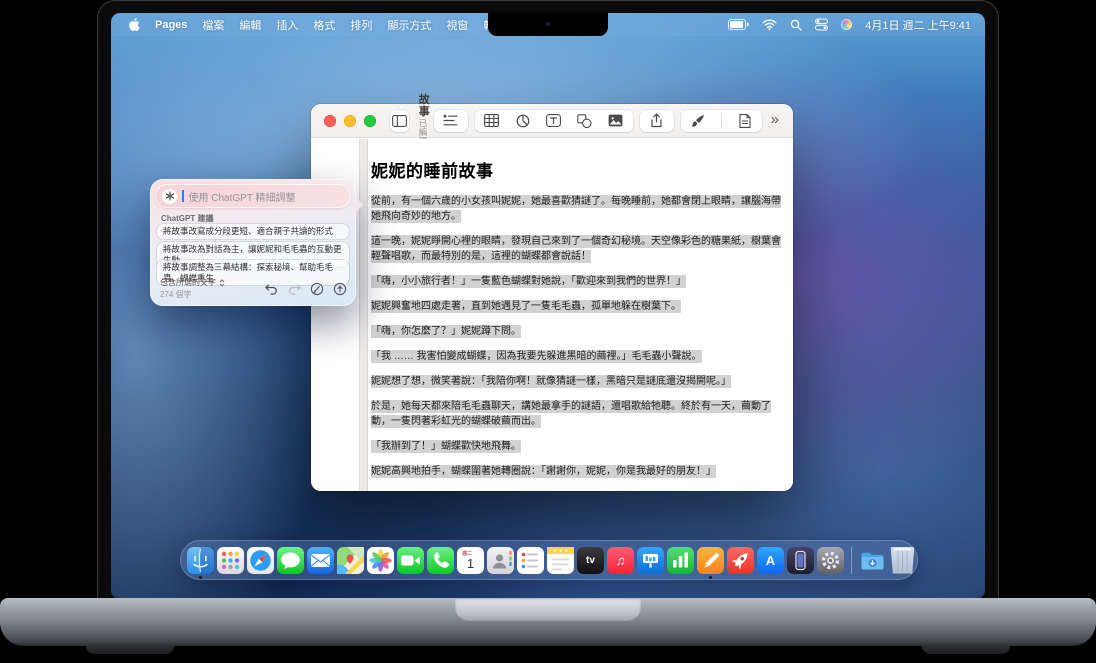  What do you see at coordinates (171, 25) in the screenshot?
I see `menu-app-name: Pages` at bounding box center [171, 25].